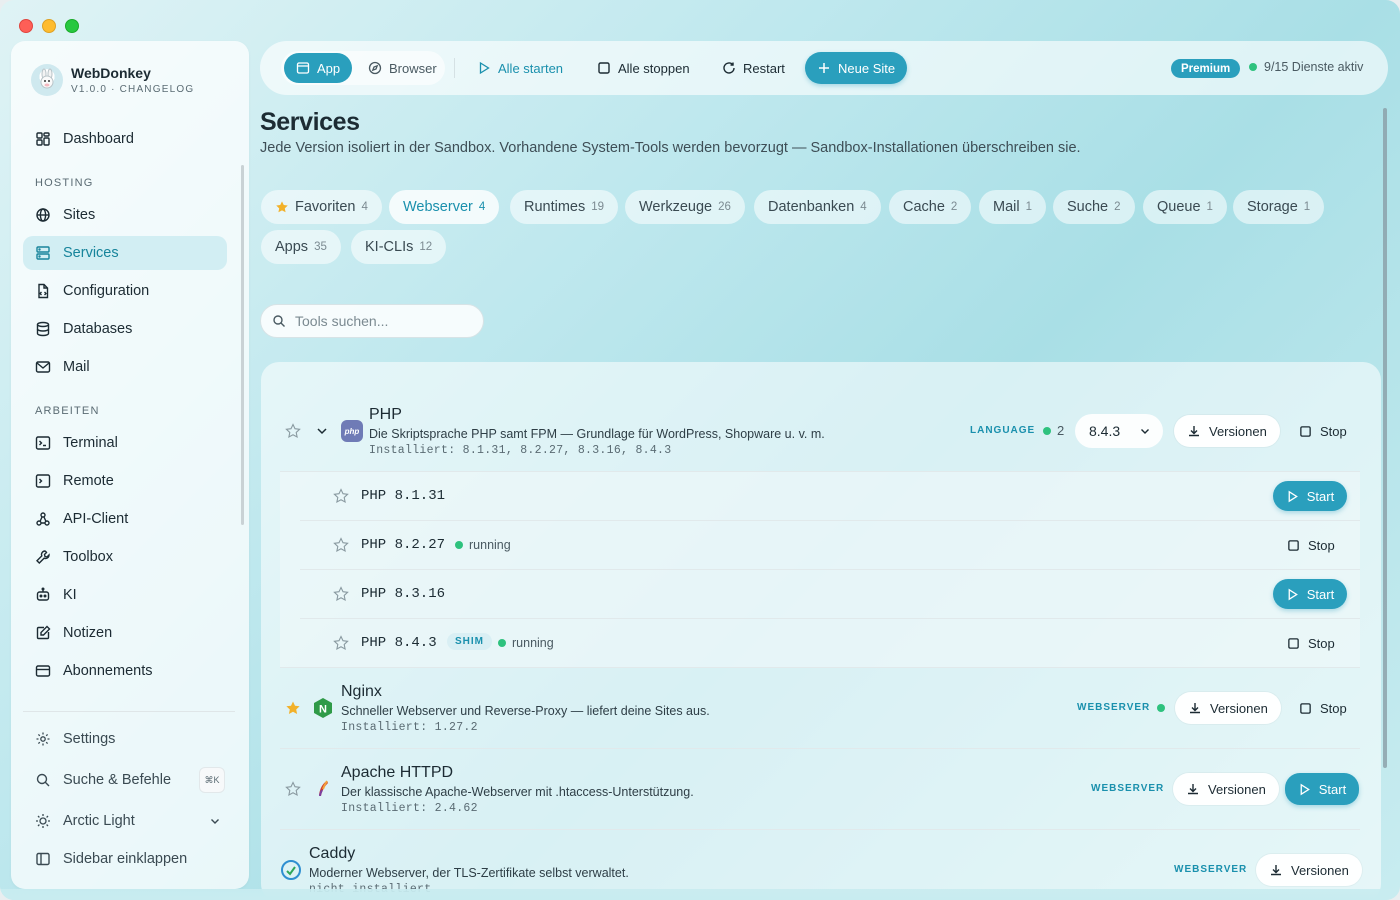 This screenshot has width=1400, height=900. Describe the element at coordinates (125, 215) in the screenshot. I see `sidebar-item-sites: Sites` at that location.